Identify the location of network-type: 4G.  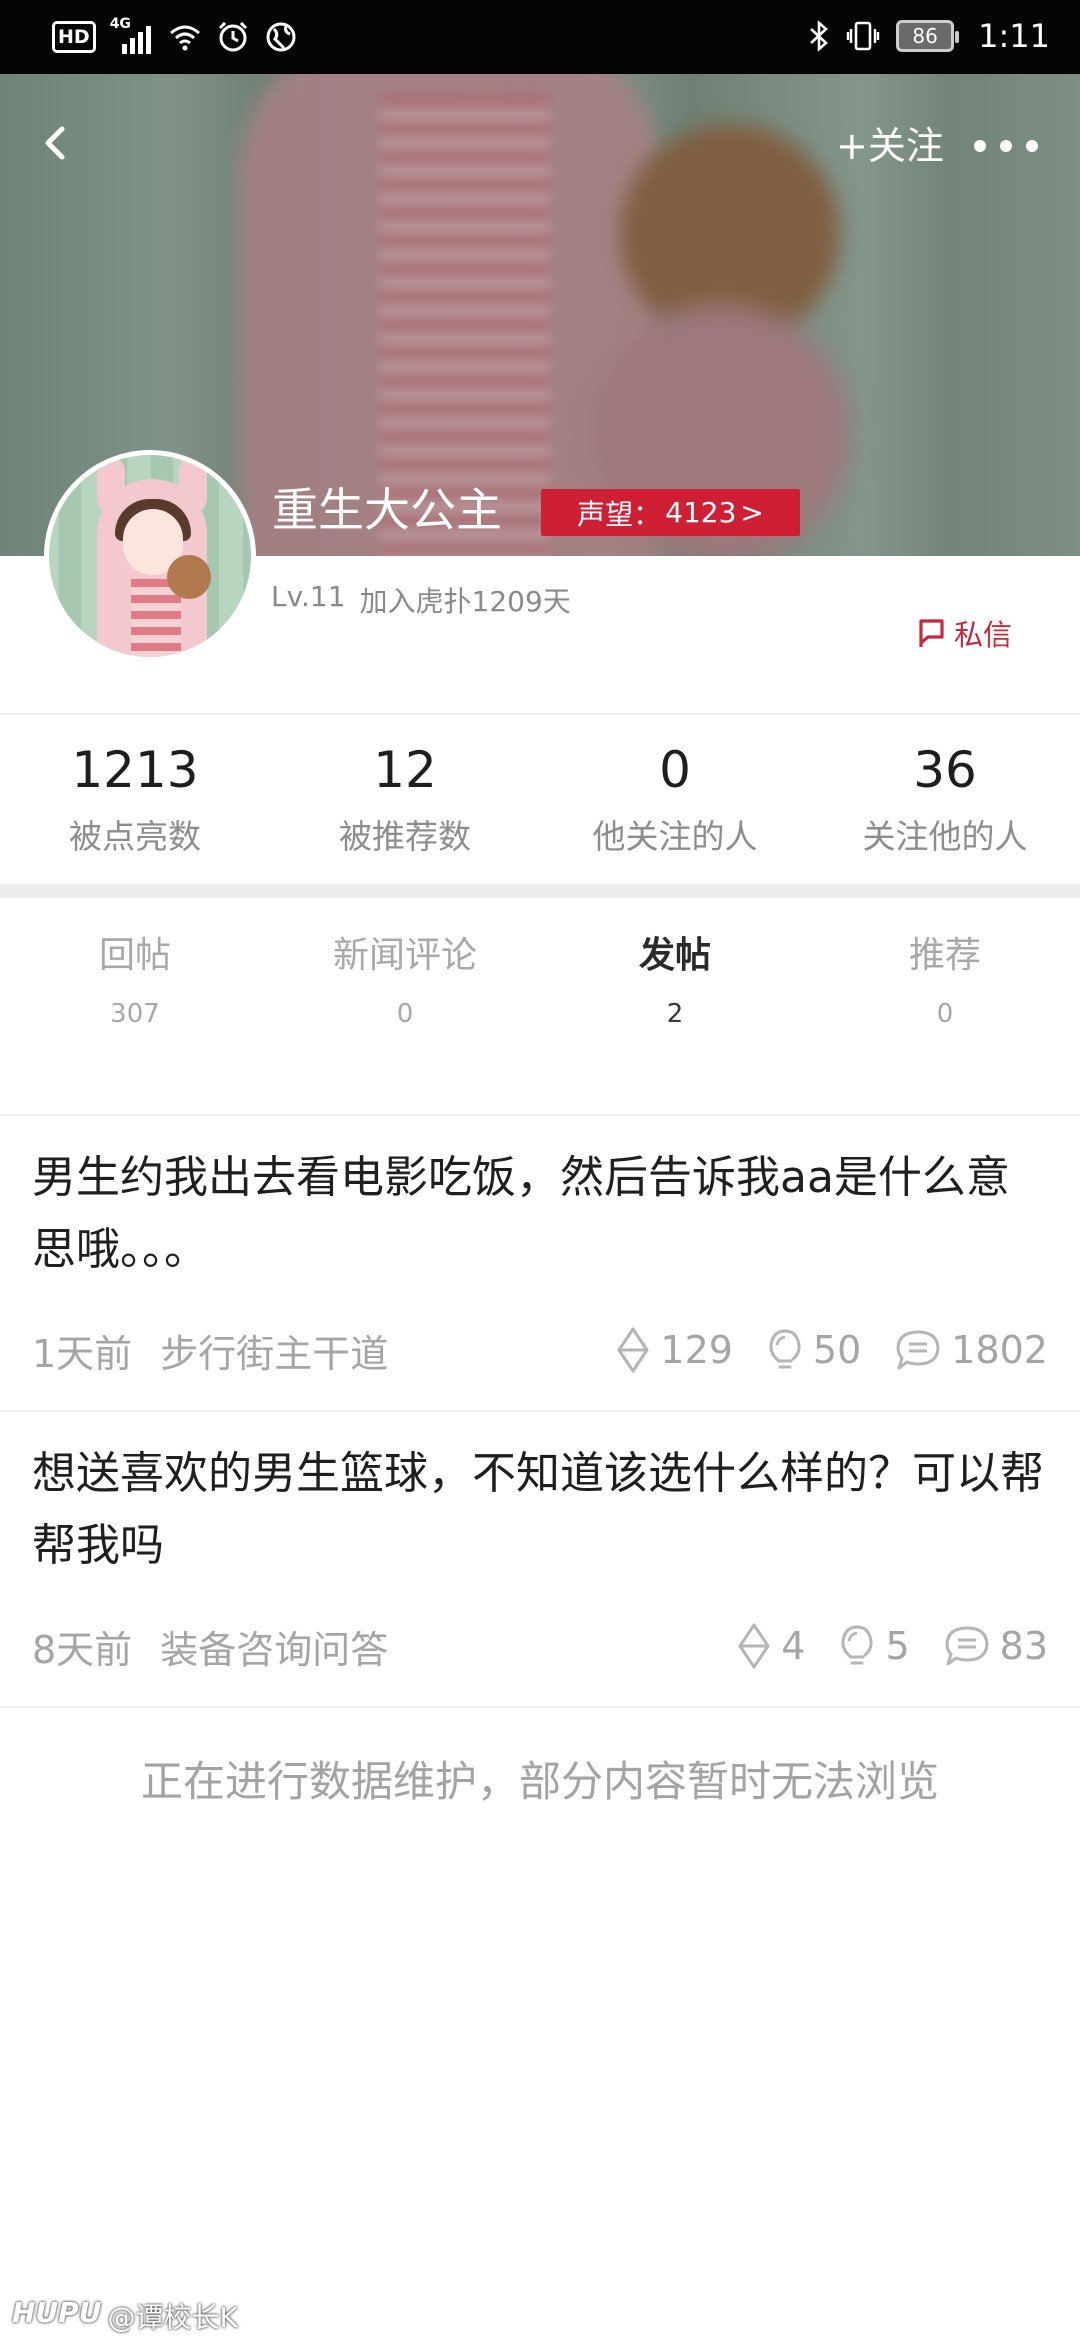
(120, 24).